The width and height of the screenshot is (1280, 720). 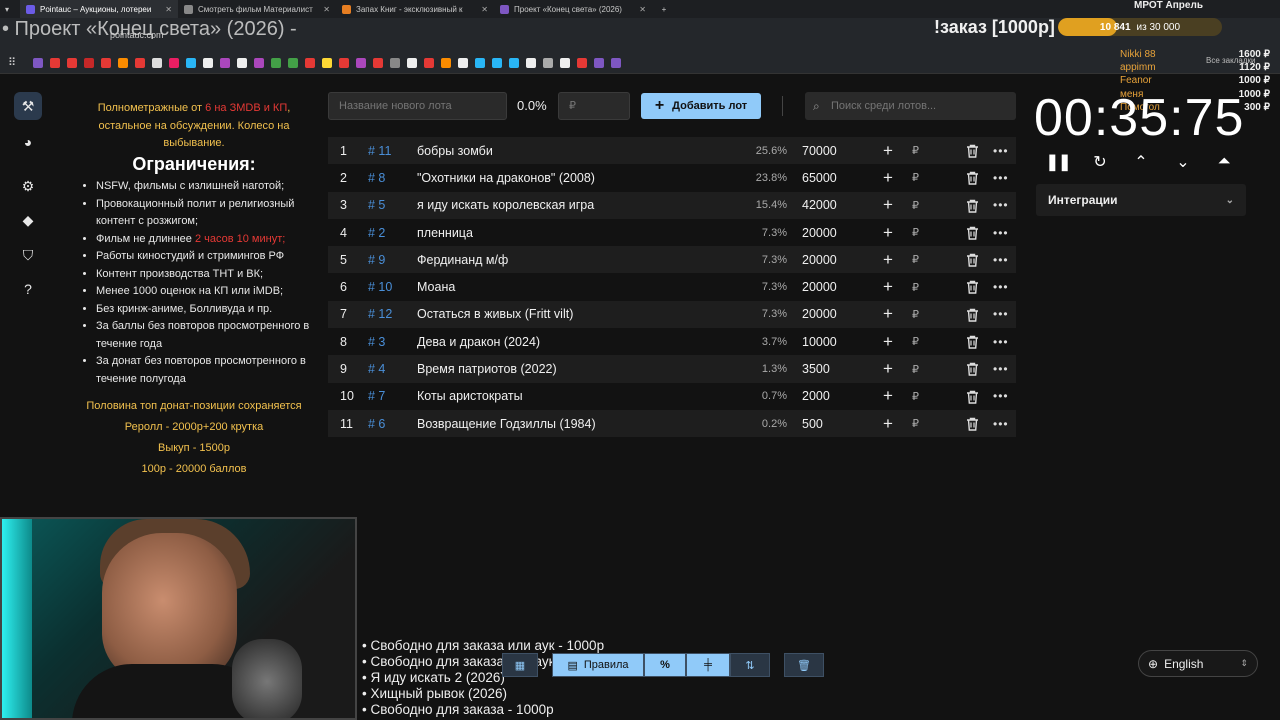 What do you see at coordinates (664, 9) in the screenshot?
I see `new-tab-button: +` at bounding box center [664, 9].